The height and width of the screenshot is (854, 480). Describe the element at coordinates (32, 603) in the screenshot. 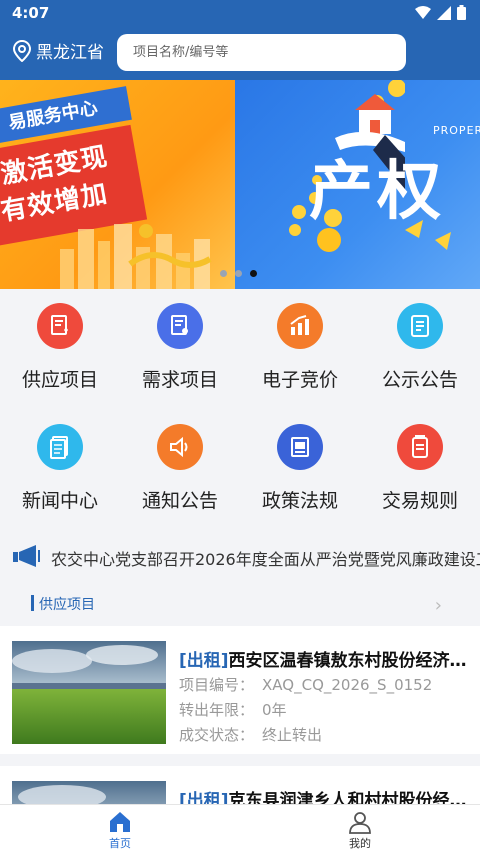

I see `section-accent-bar` at that location.